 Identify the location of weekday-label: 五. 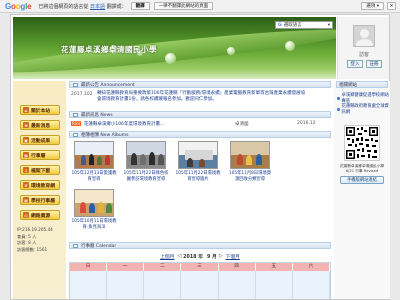
(274, 267).